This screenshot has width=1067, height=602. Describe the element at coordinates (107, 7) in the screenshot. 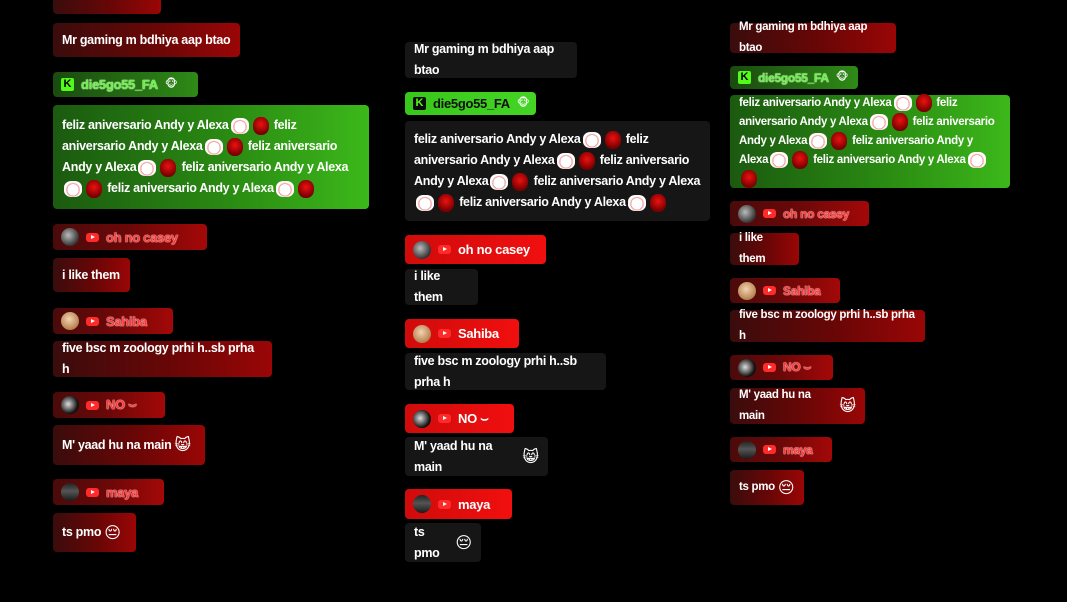

I see `message-cutoff` at that location.